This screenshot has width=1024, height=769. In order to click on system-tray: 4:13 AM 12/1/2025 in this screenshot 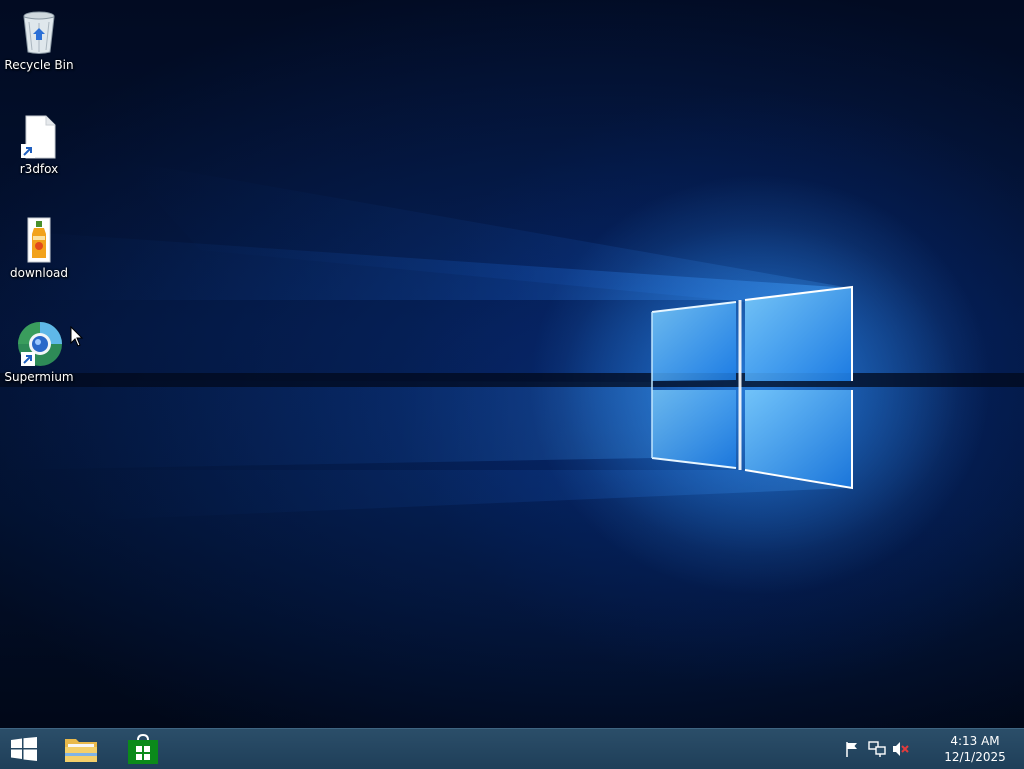, I will do `click(934, 749)`.